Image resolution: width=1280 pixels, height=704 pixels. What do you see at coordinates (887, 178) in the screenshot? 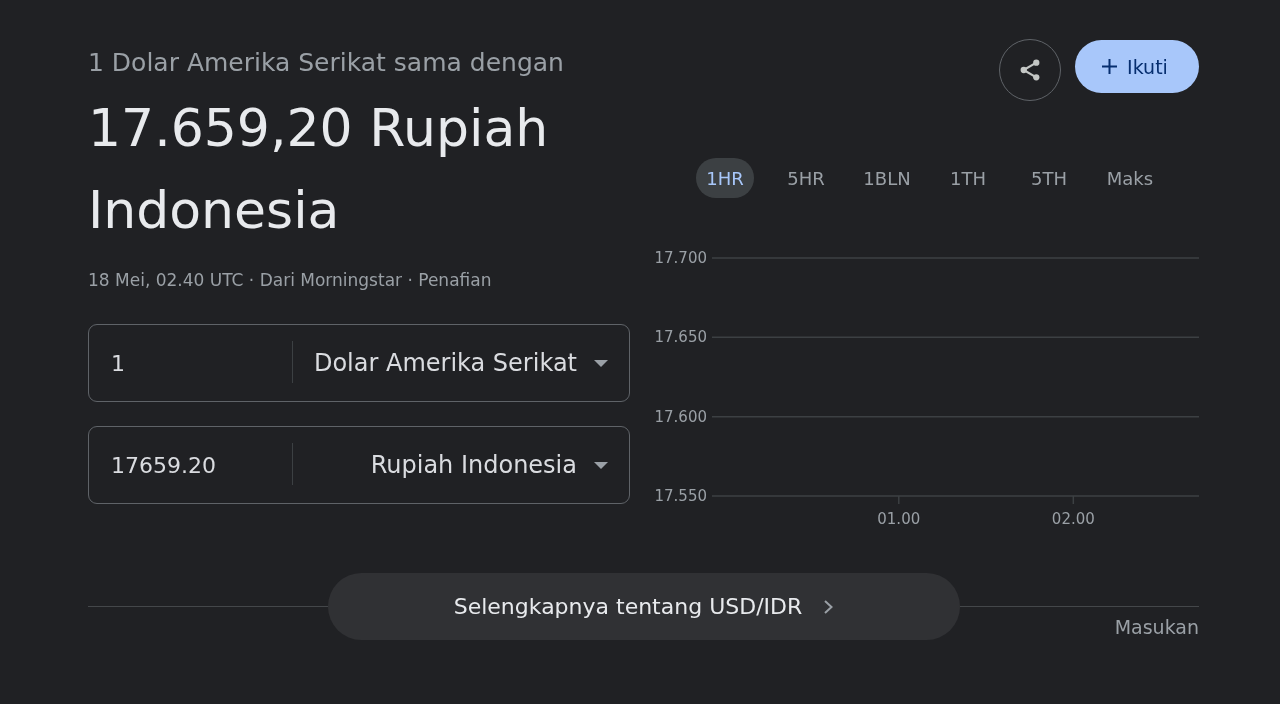
I see `range-tab: 1BLN` at bounding box center [887, 178].